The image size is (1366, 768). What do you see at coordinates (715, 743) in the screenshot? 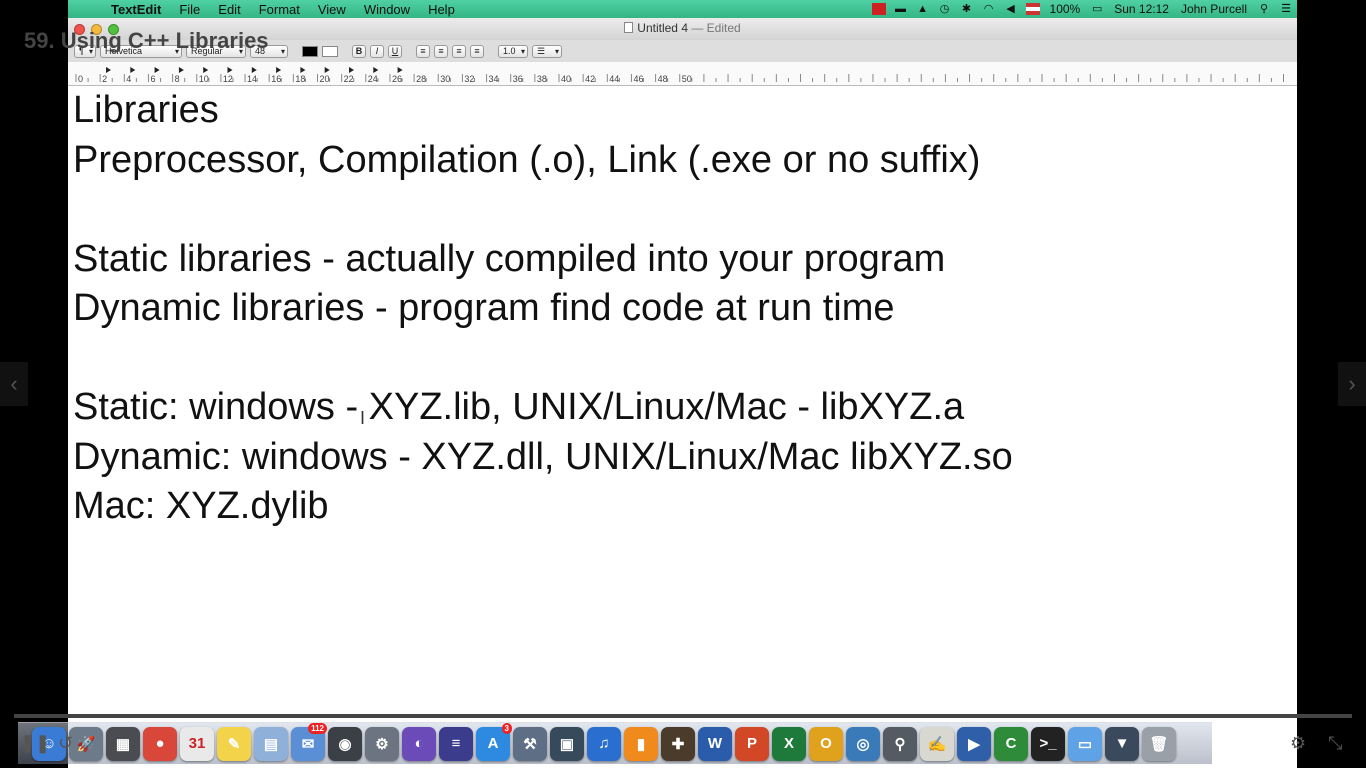
I see `word-icon: W` at bounding box center [715, 743].